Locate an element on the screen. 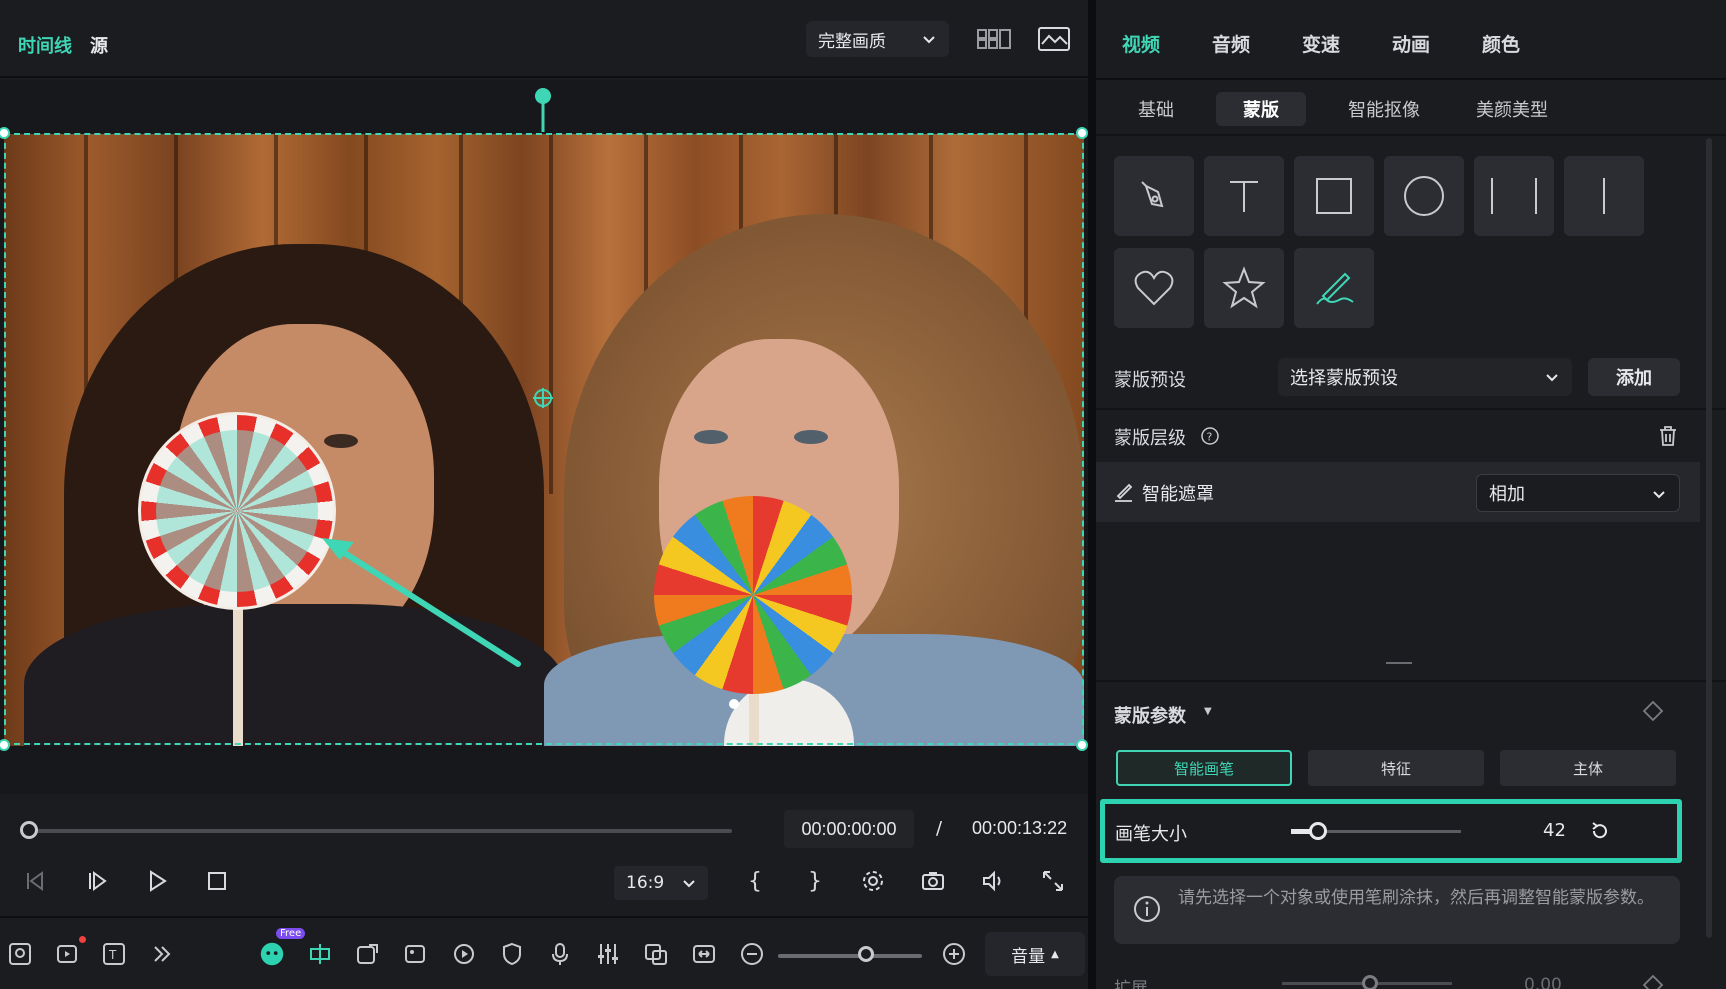 The image size is (1726, 989). tab-source: 源 is located at coordinates (99, 45).